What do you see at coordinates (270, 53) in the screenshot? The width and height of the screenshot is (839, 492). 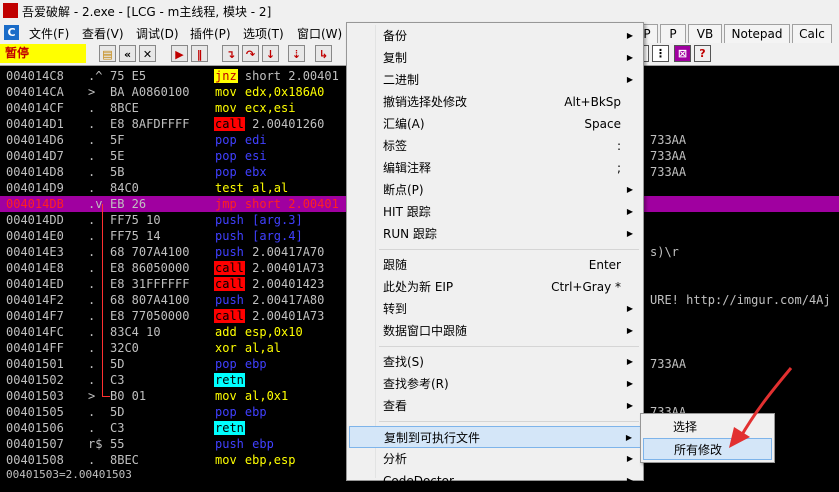 I see `trace-into-icon: ↓` at bounding box center [270, 53].